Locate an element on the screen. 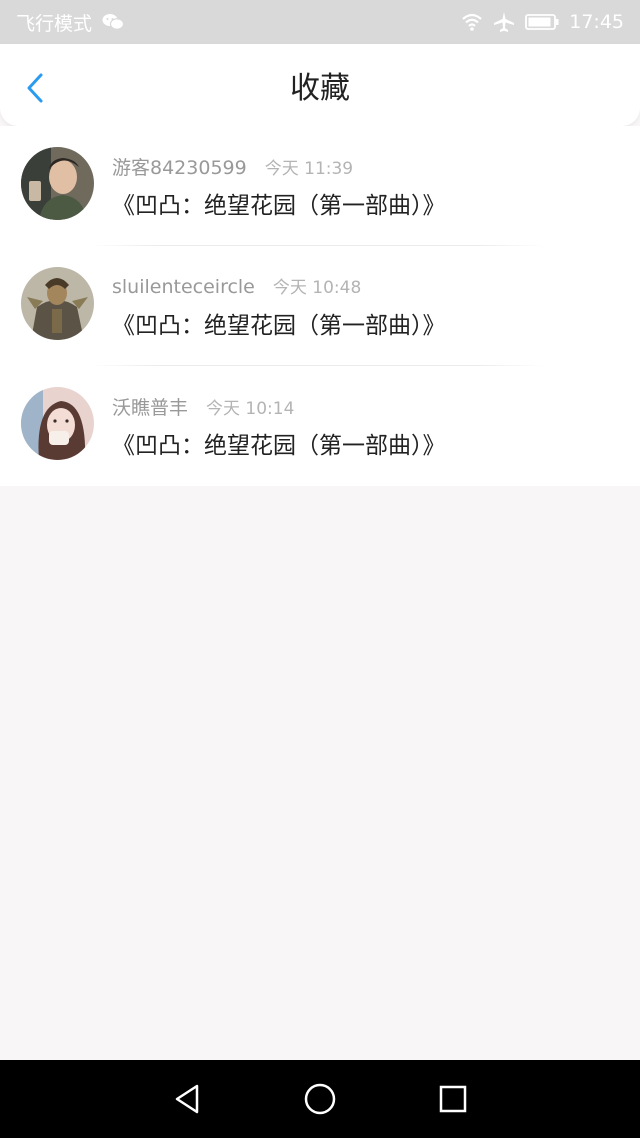  list-item: 游客84230599 今天 11:39 《凹凸：绝望花园（第一部曲）》 is located at coordinates (320, 186).